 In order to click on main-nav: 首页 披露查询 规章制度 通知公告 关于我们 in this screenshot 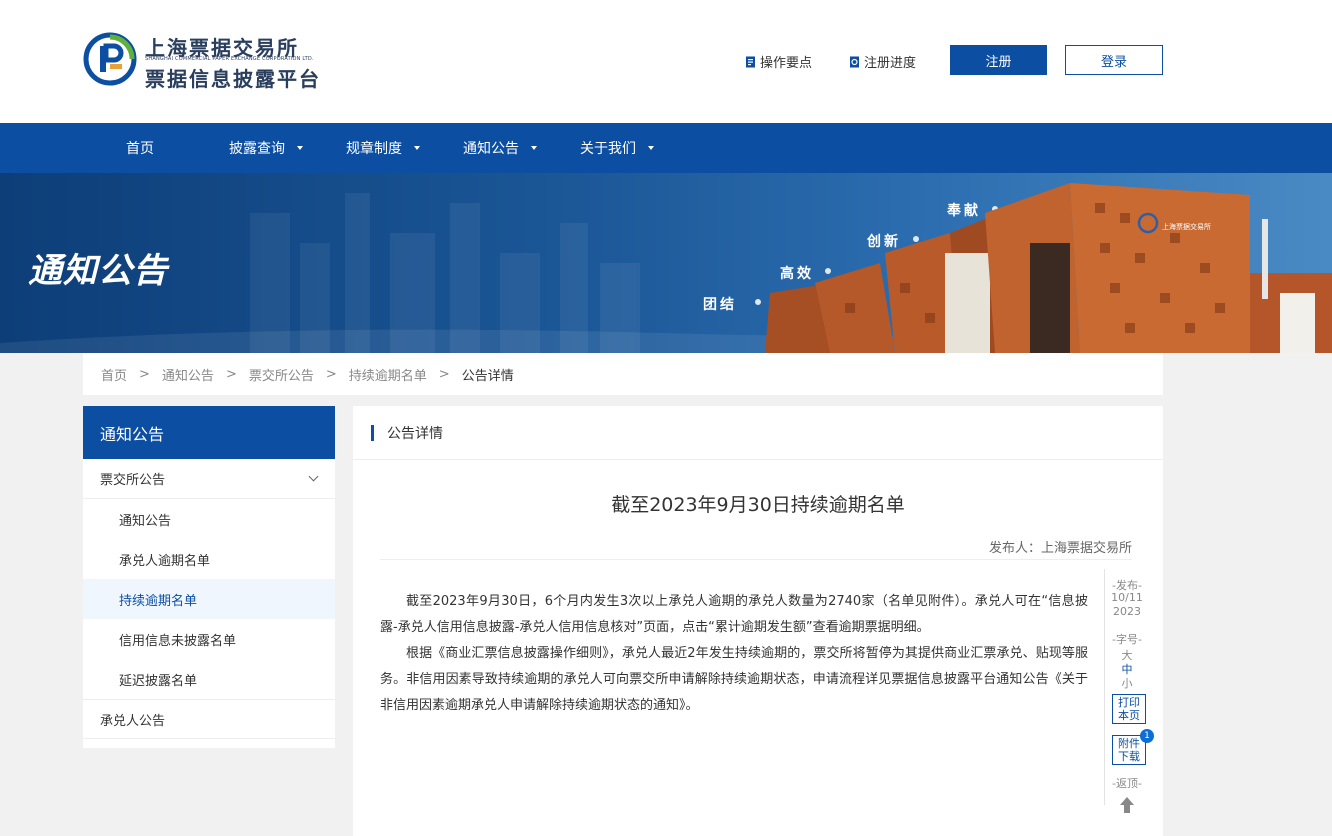, I will do `click(666, 148)`.